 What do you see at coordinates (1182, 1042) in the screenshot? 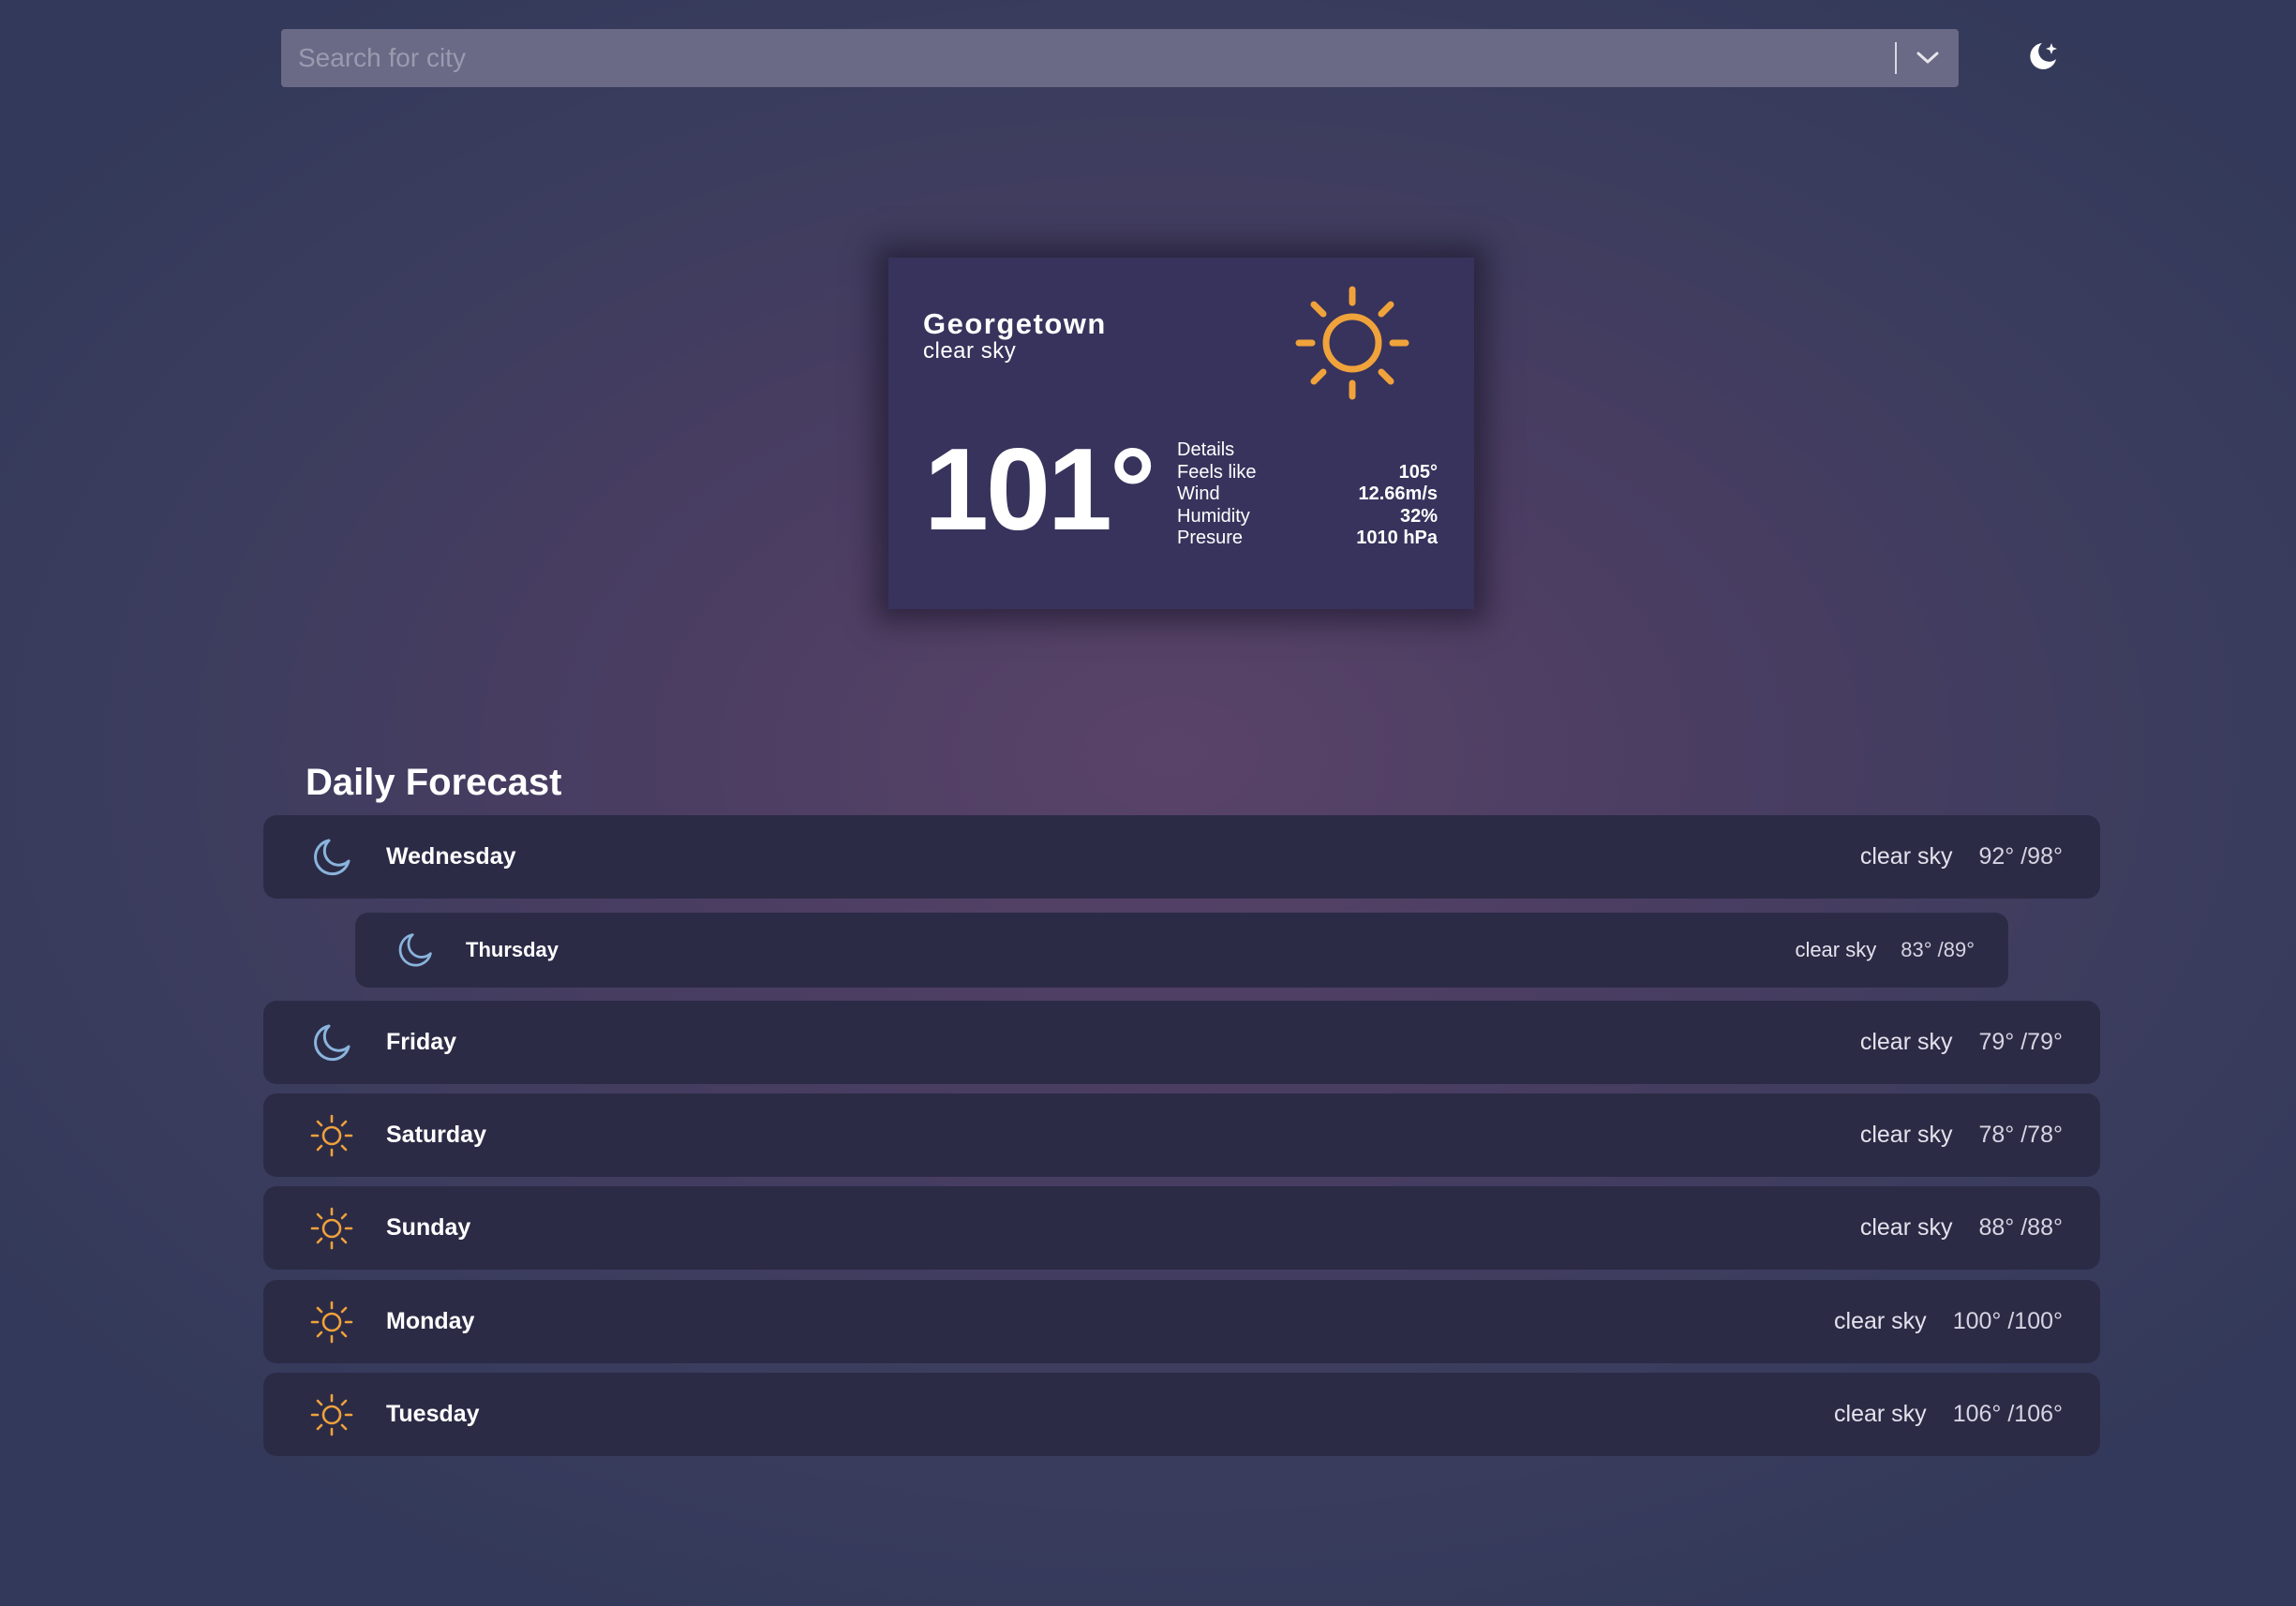
I see `forecast-row-friday: Friday clear sky 79° /79°` at bounding box center [1182, 1042].